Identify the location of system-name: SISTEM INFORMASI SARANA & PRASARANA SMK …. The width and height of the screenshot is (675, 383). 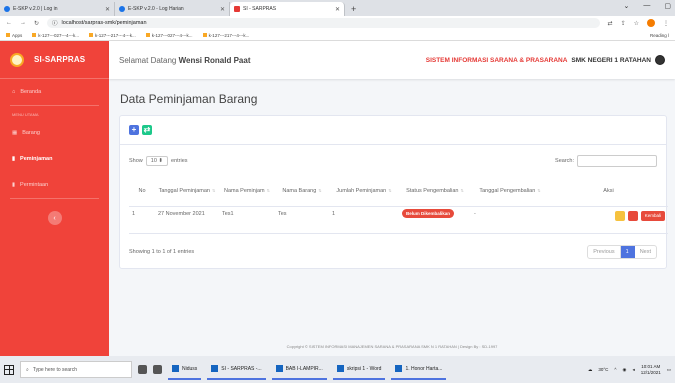
(545, 60).